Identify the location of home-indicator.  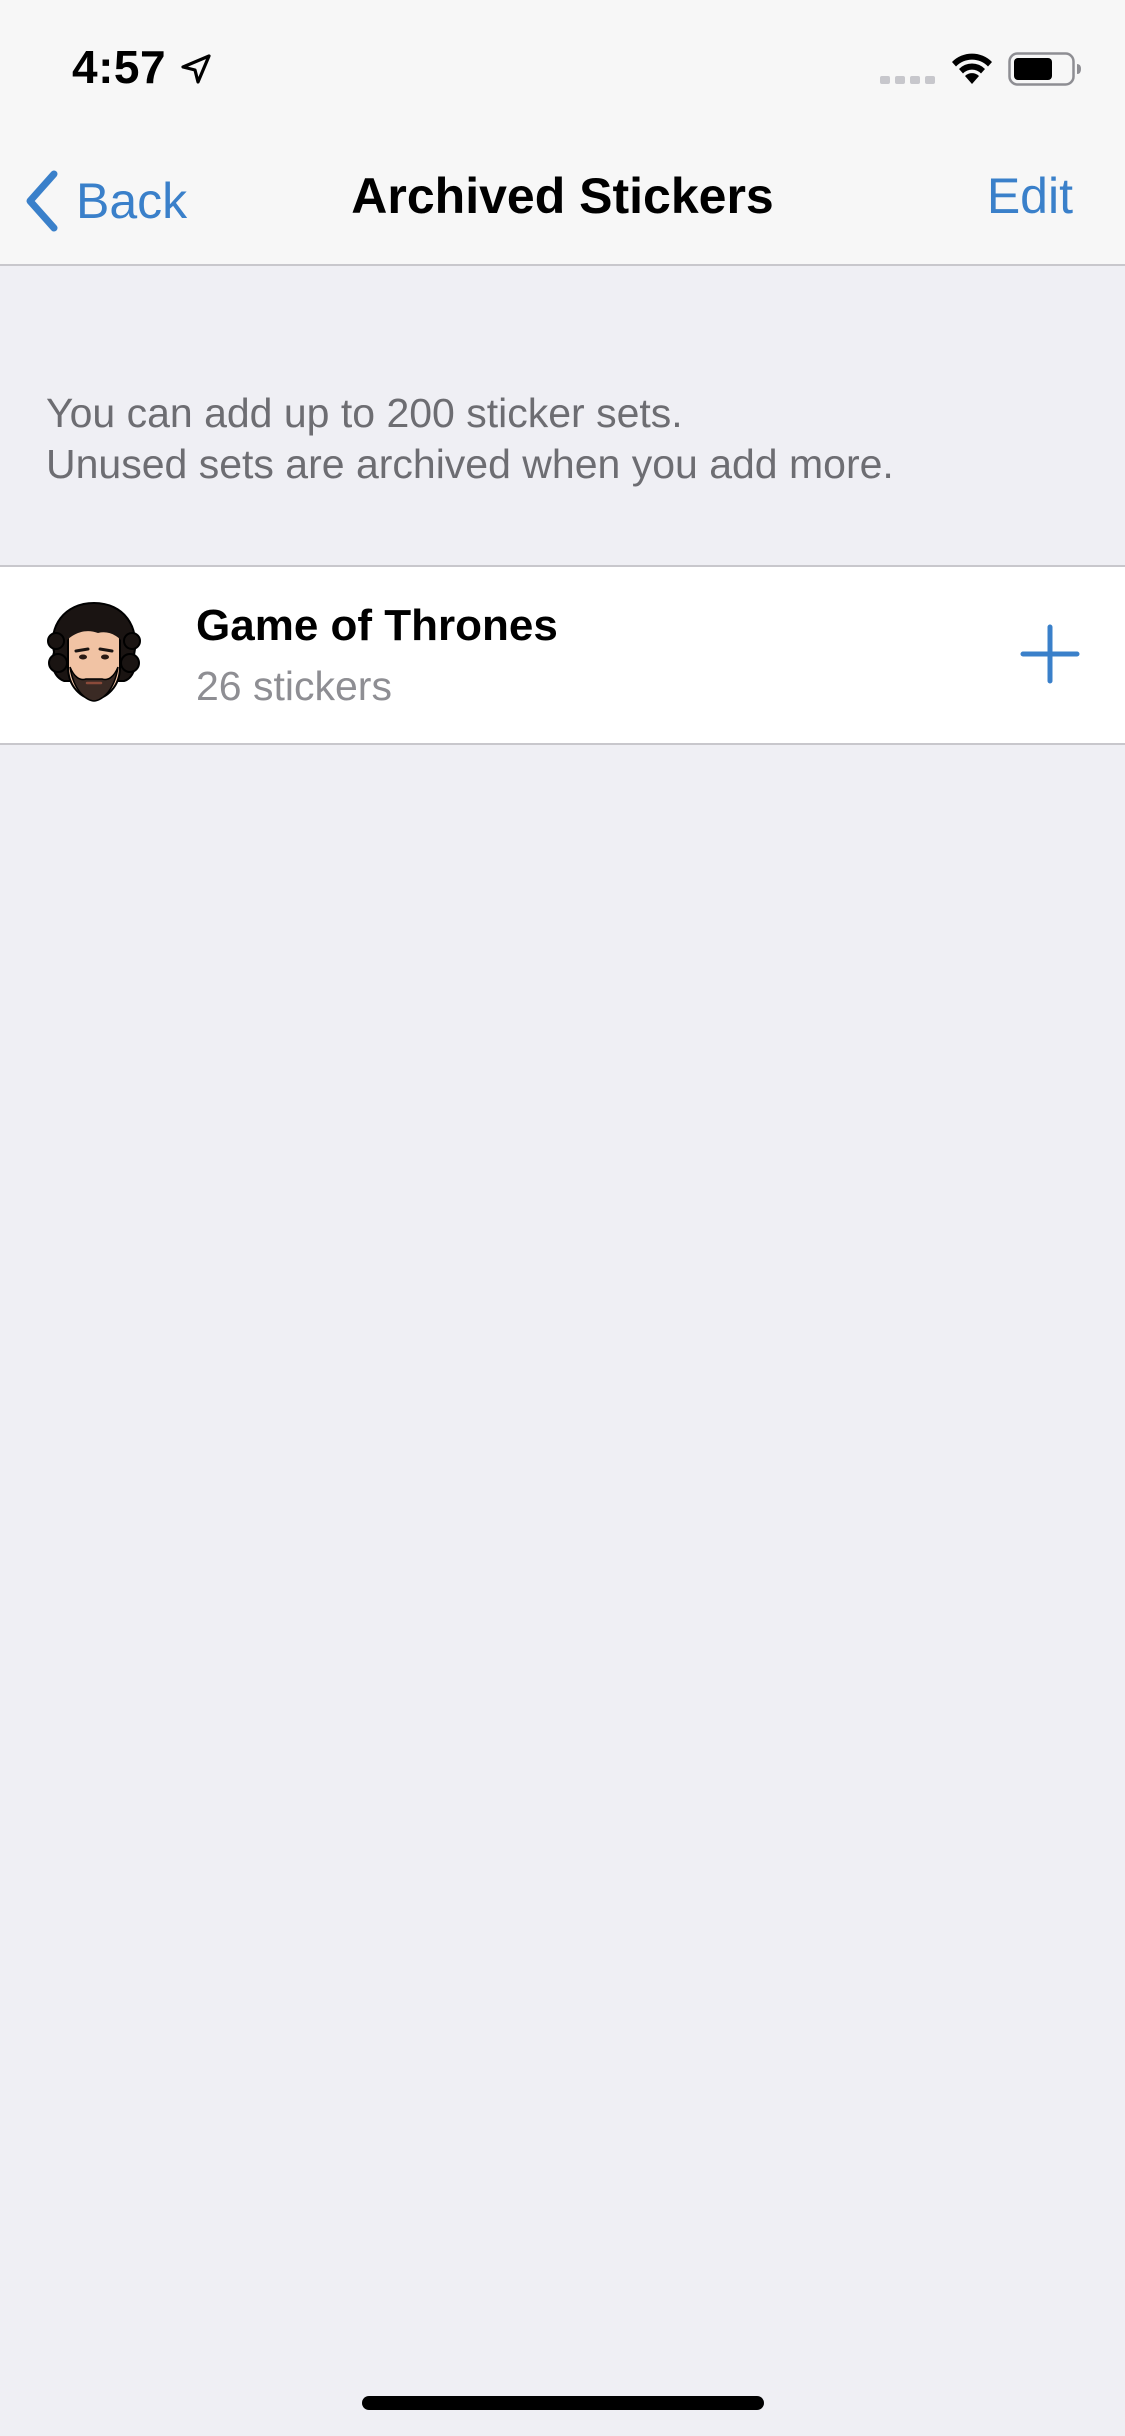
(563, 2403).